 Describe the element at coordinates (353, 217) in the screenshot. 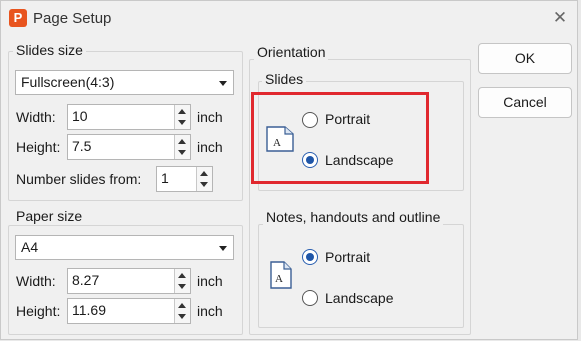

I see `notes-orientation-label: Notes, handouts and outline` at that location.